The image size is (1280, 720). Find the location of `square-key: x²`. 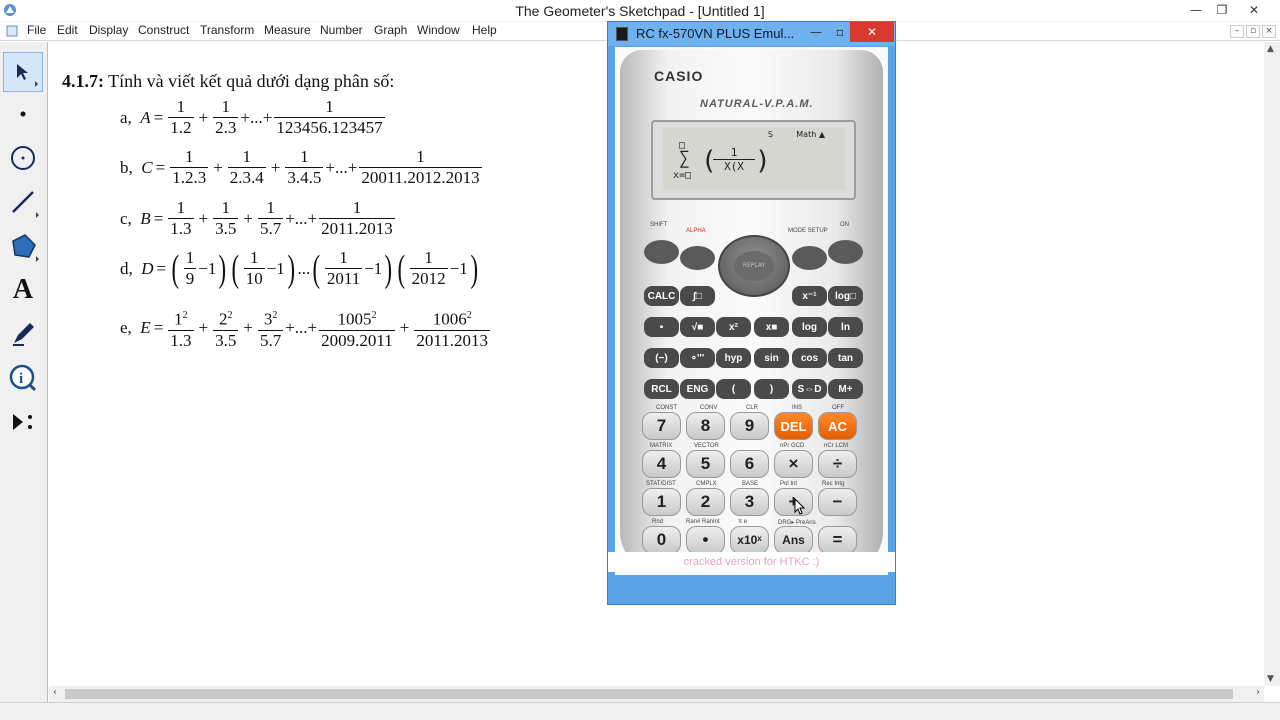

square-key: x² is located at coordinates (733, 327).